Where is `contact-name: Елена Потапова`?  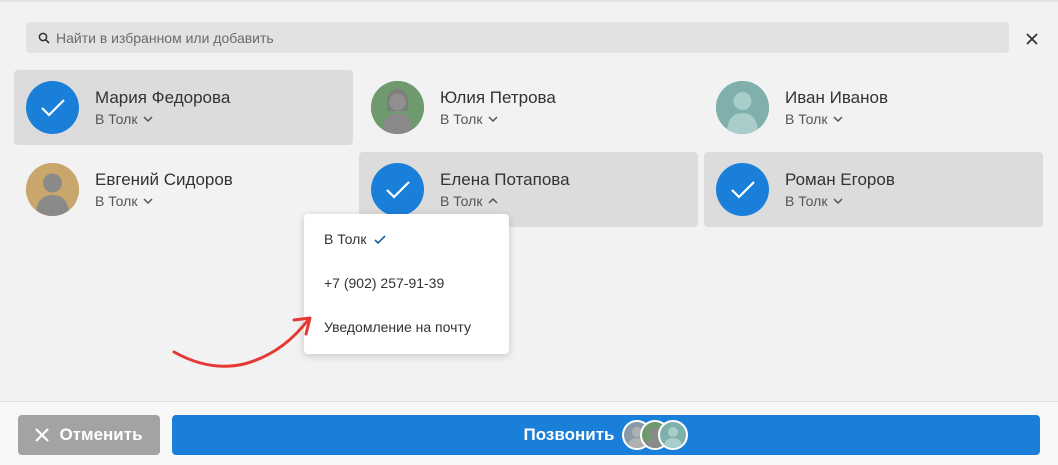
contact-name: Елена Потапова is located at coordinates (505, 179).